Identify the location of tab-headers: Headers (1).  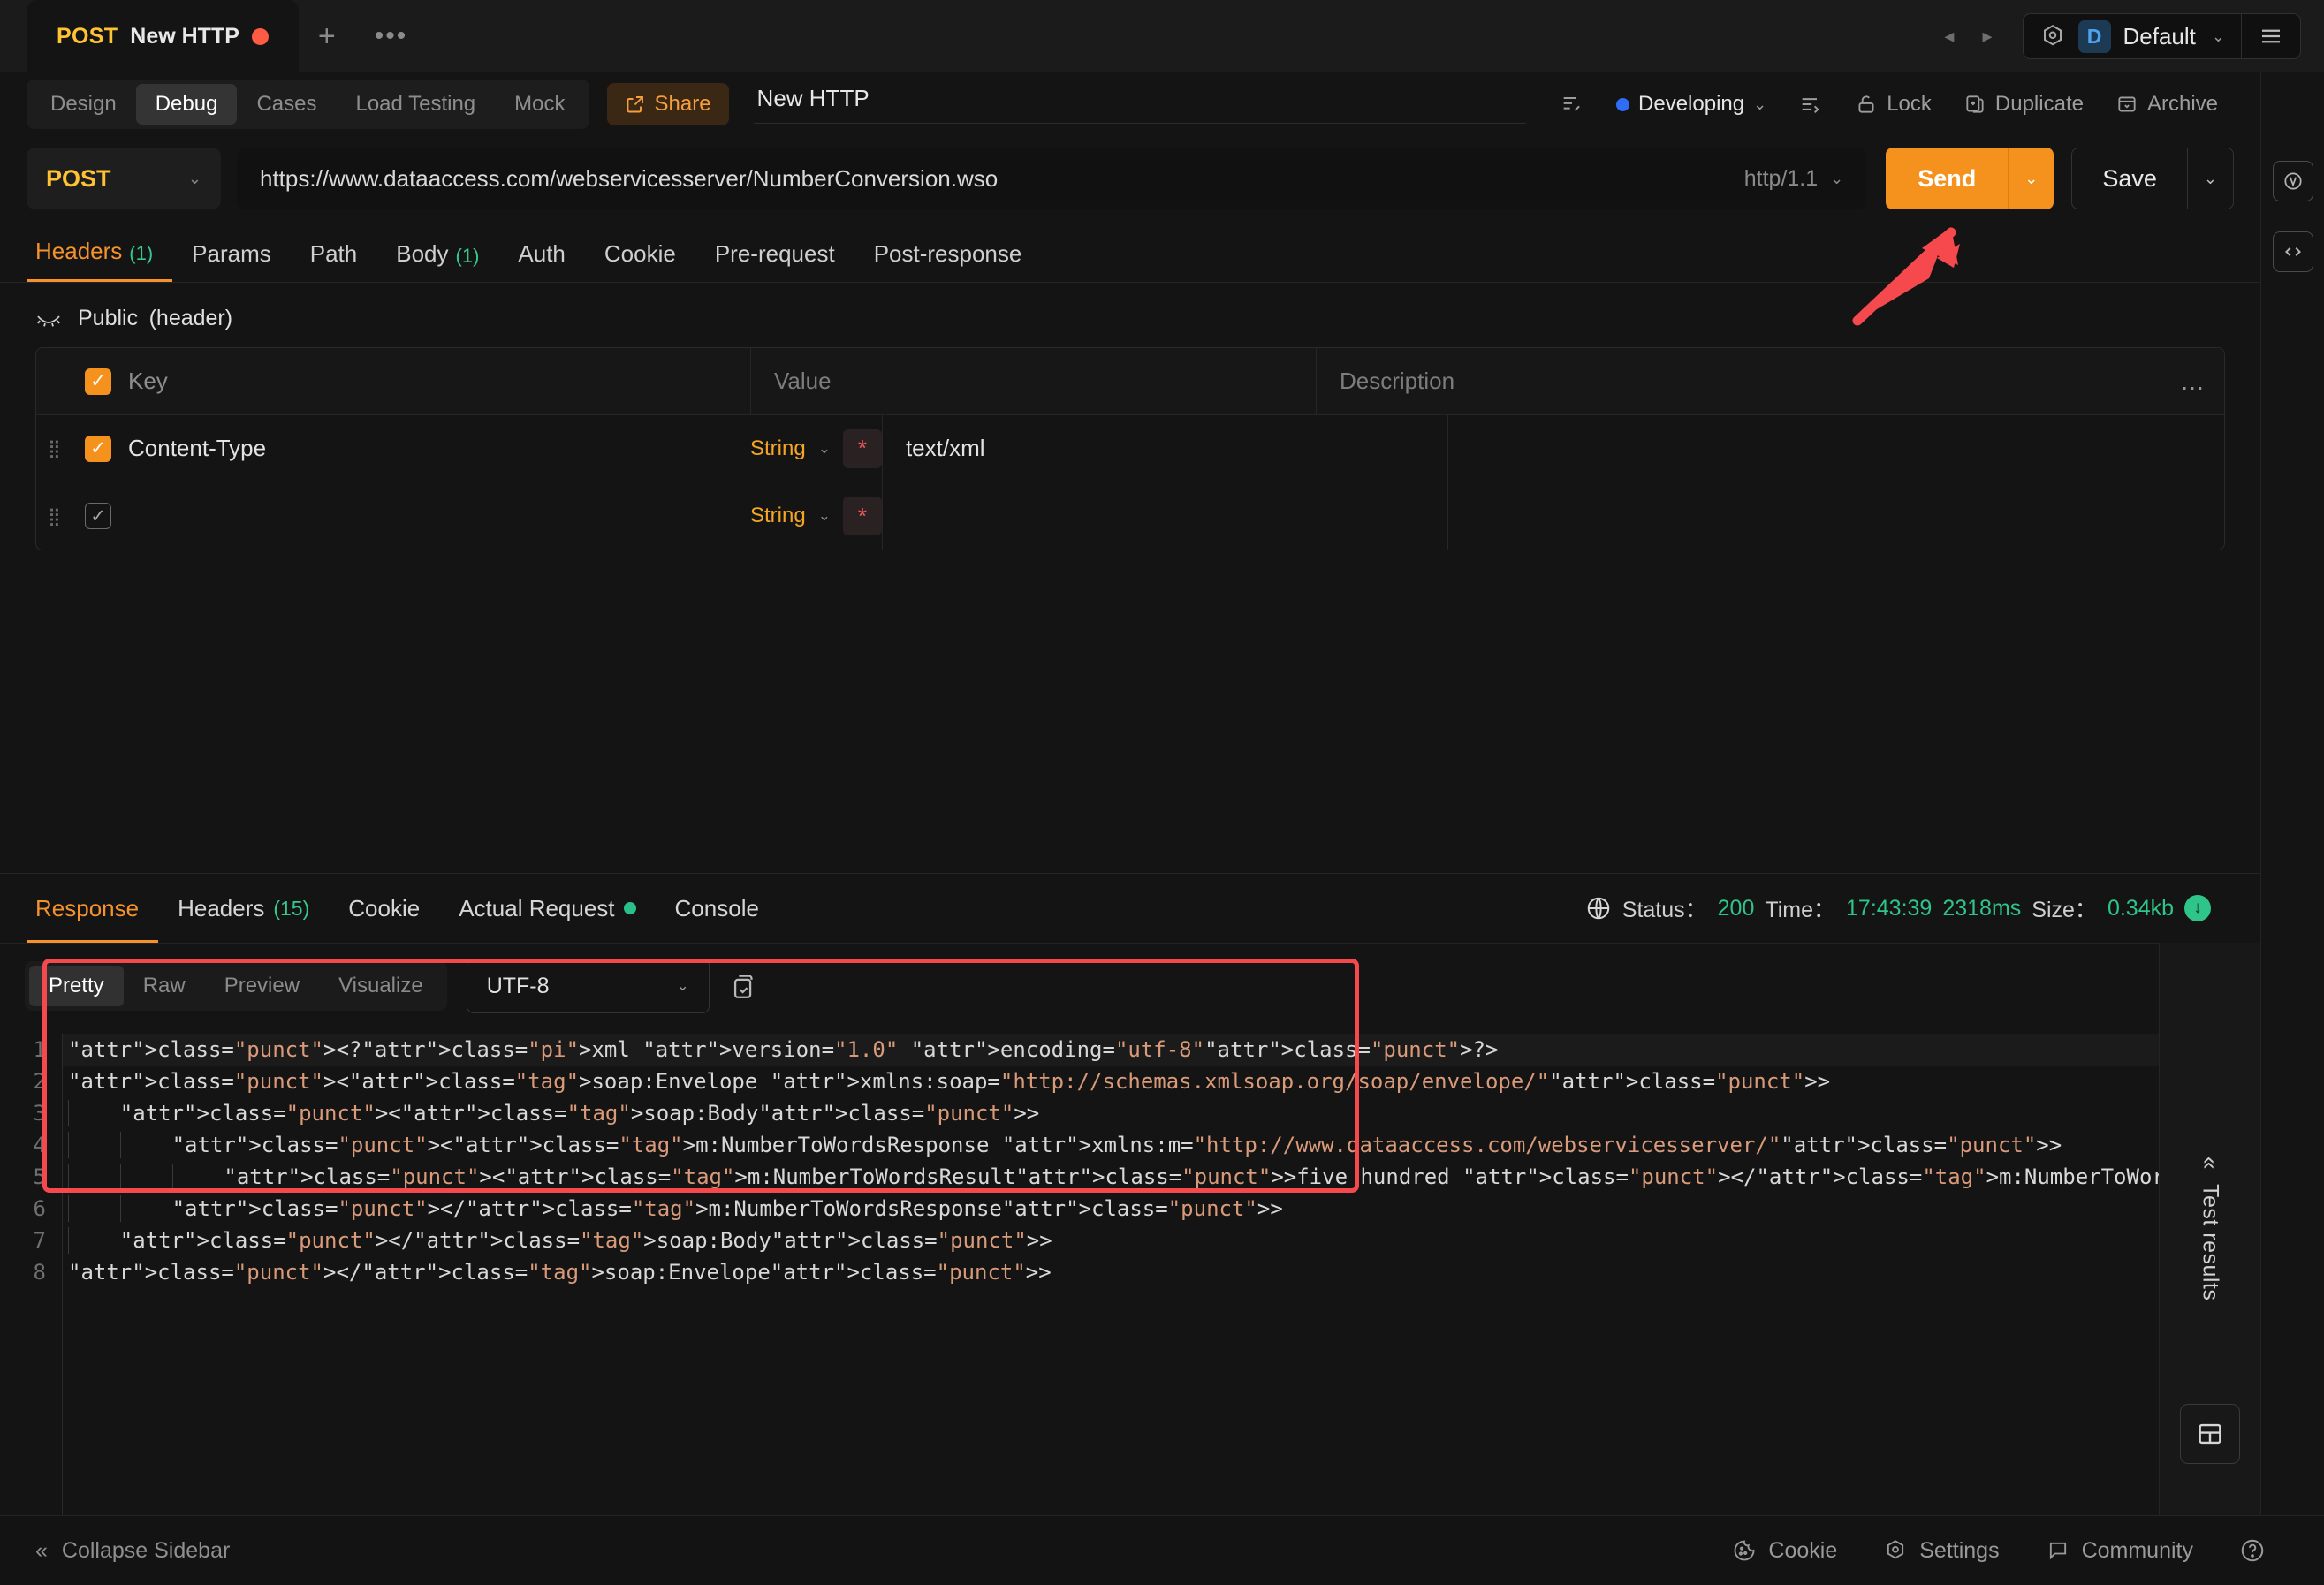
(100, 260).